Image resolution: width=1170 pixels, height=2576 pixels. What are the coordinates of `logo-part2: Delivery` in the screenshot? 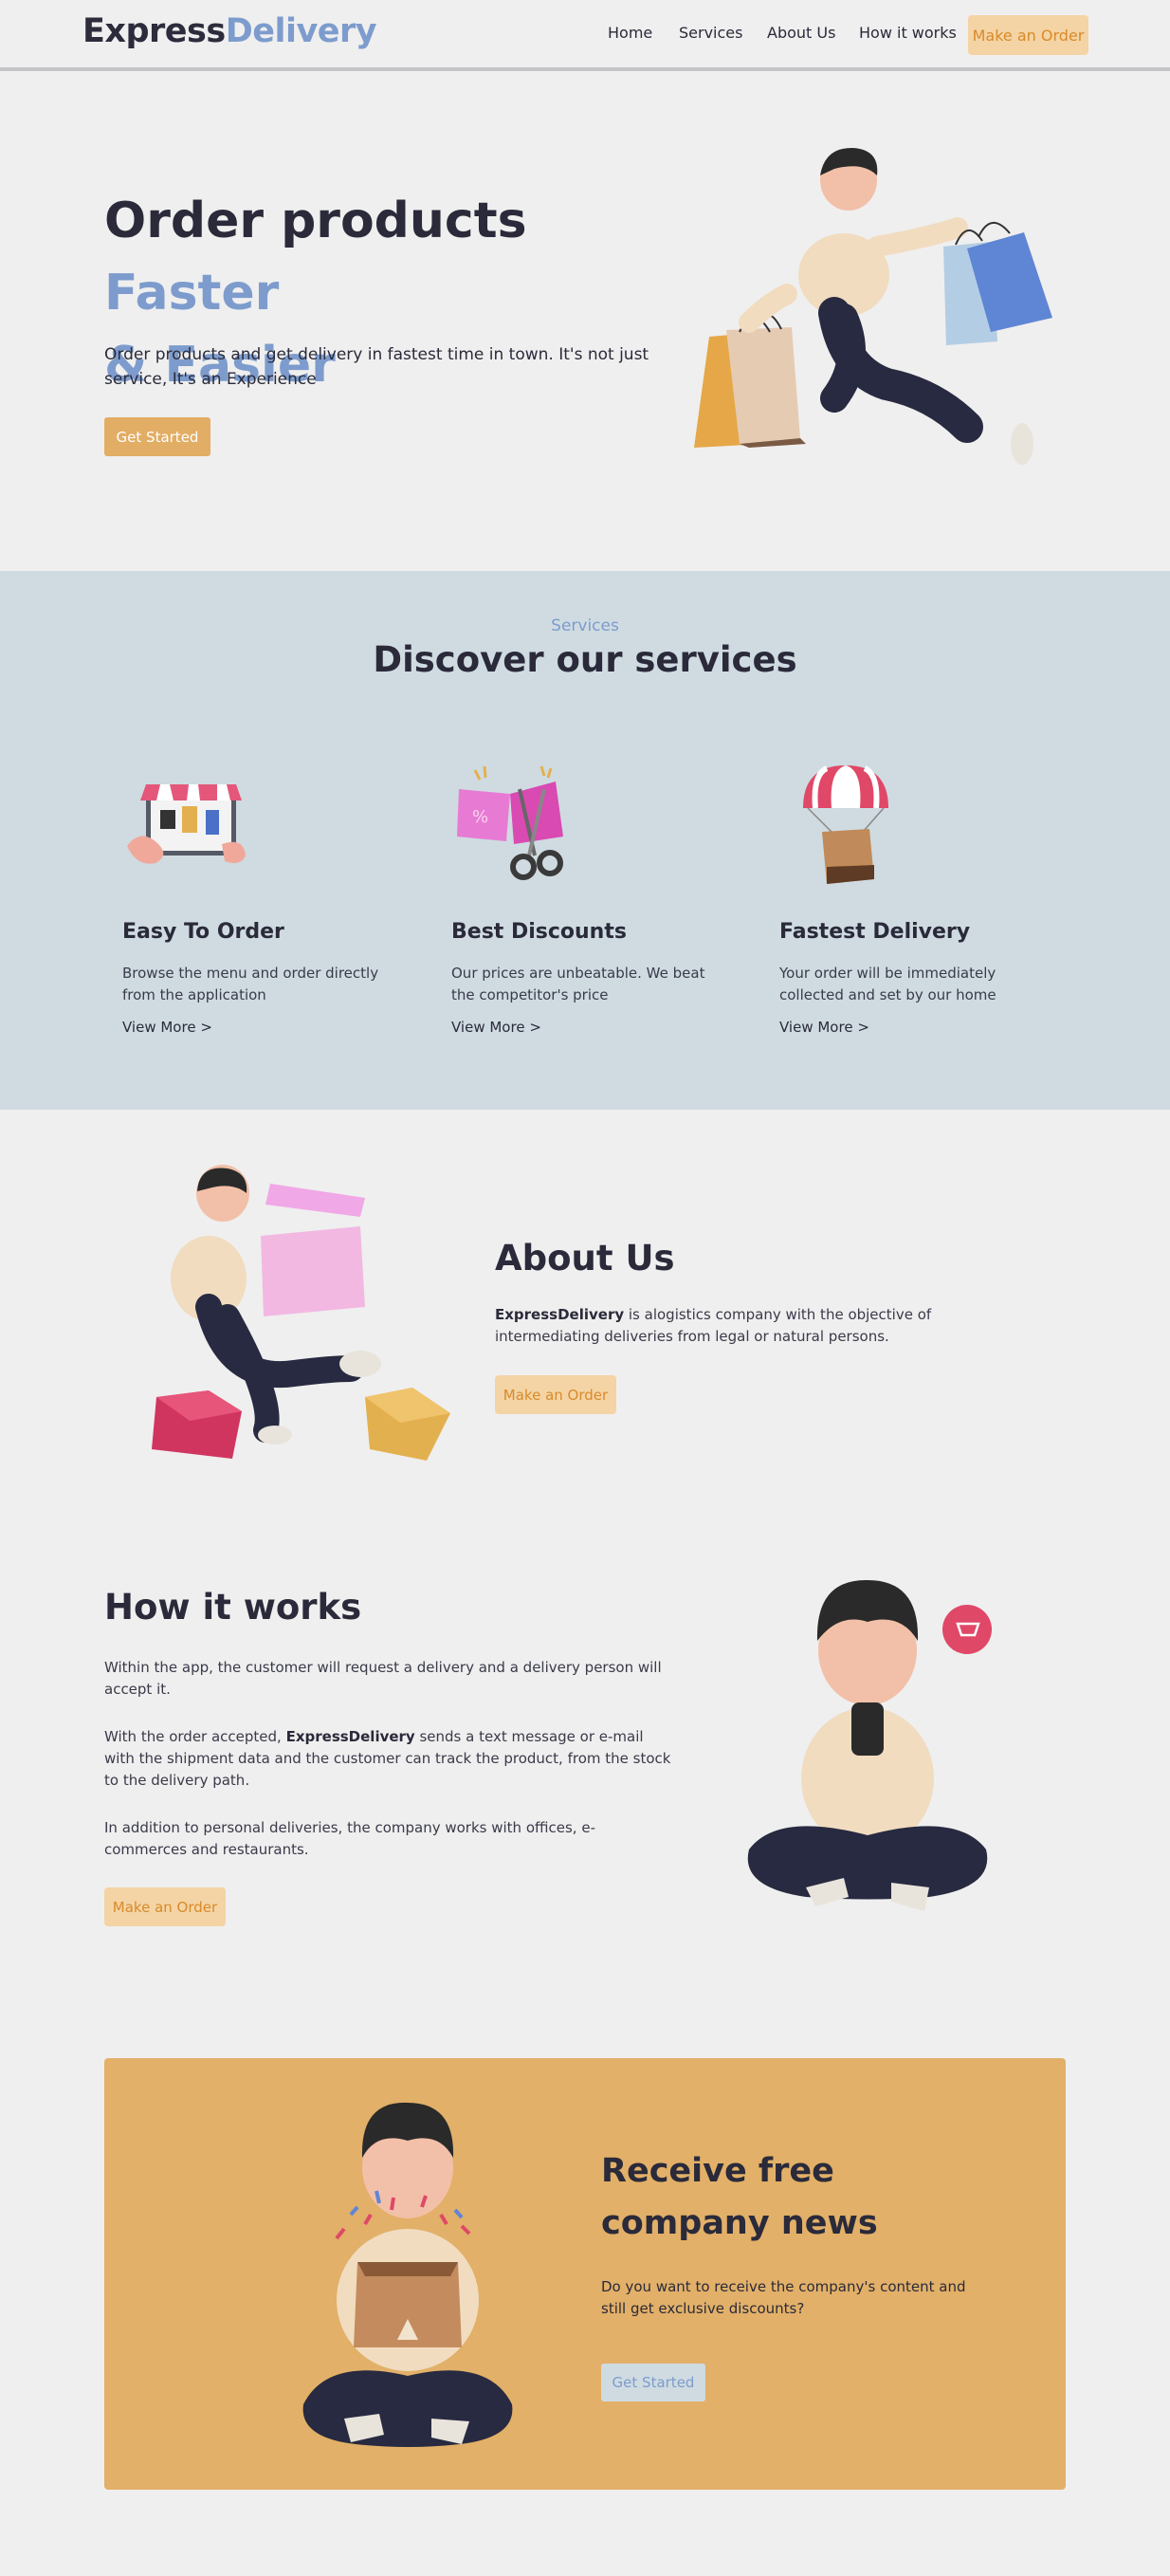 It's located at (301, 31).